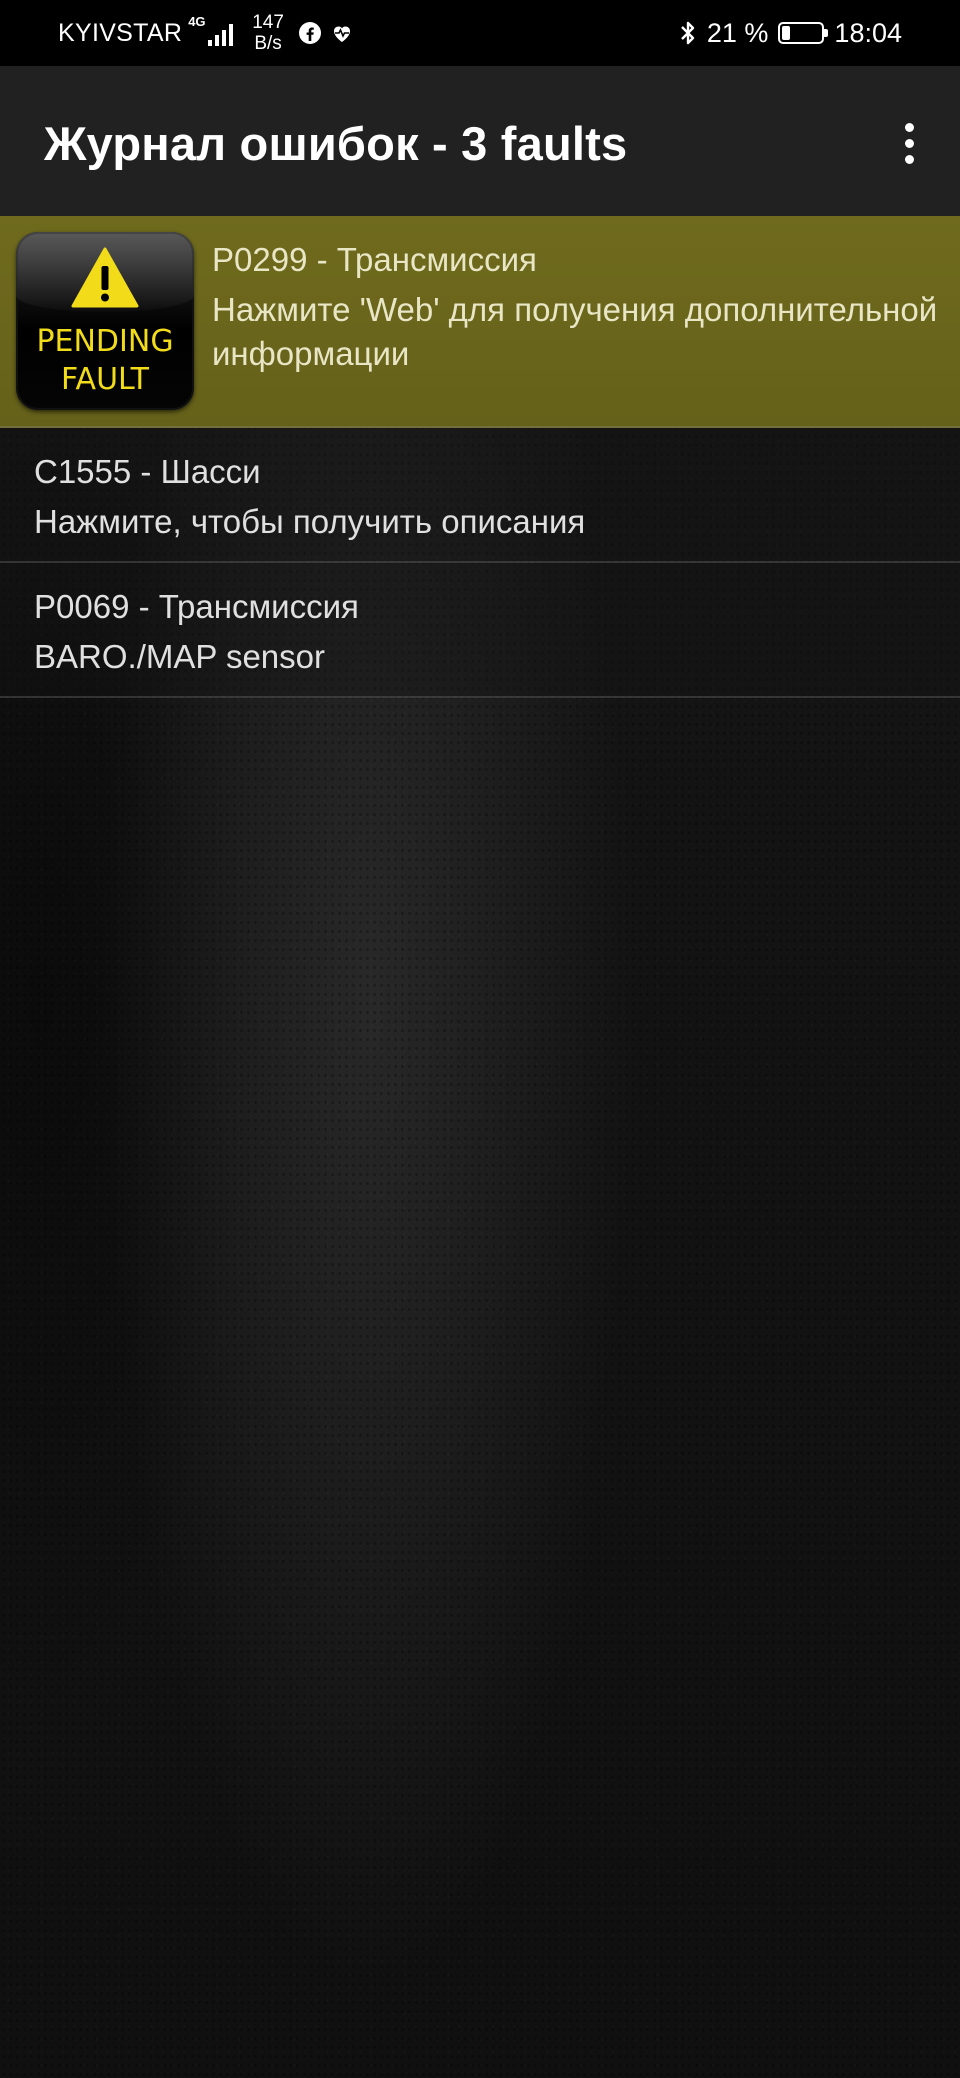 The height and width of the screenshot is (2078, 960). What do you see at coordinates (786, 33) in the screenshot?
I see `battery-fill` at bounding box center [786, 33].